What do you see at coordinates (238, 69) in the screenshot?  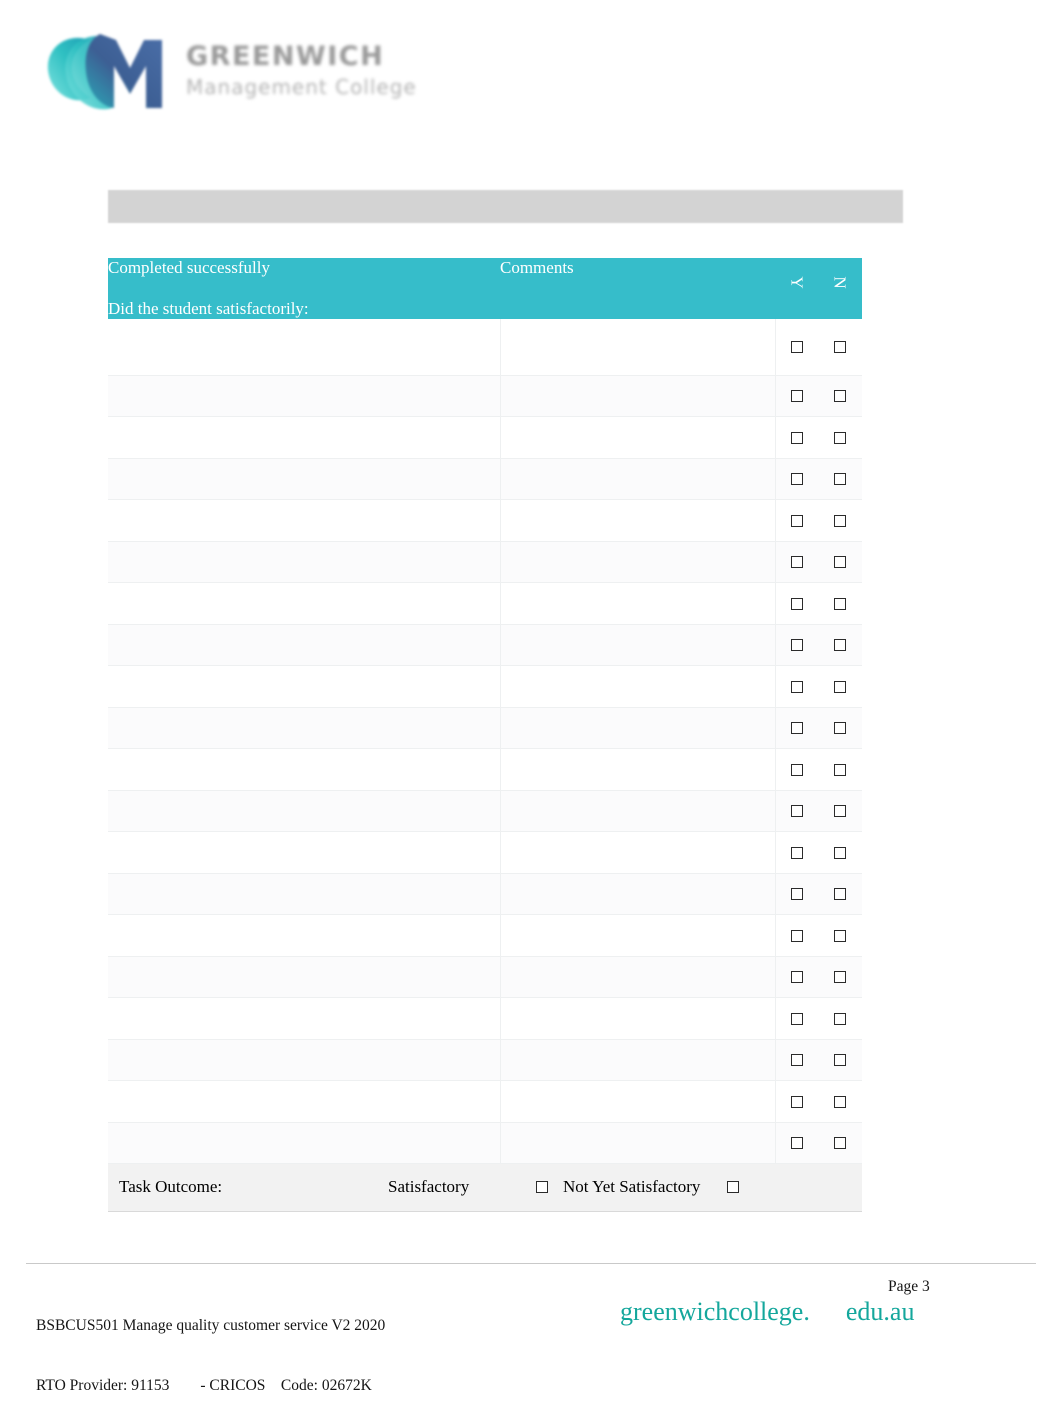 I see `brand-logo: GREENWICH Management College` at bounding box center [238, 69].